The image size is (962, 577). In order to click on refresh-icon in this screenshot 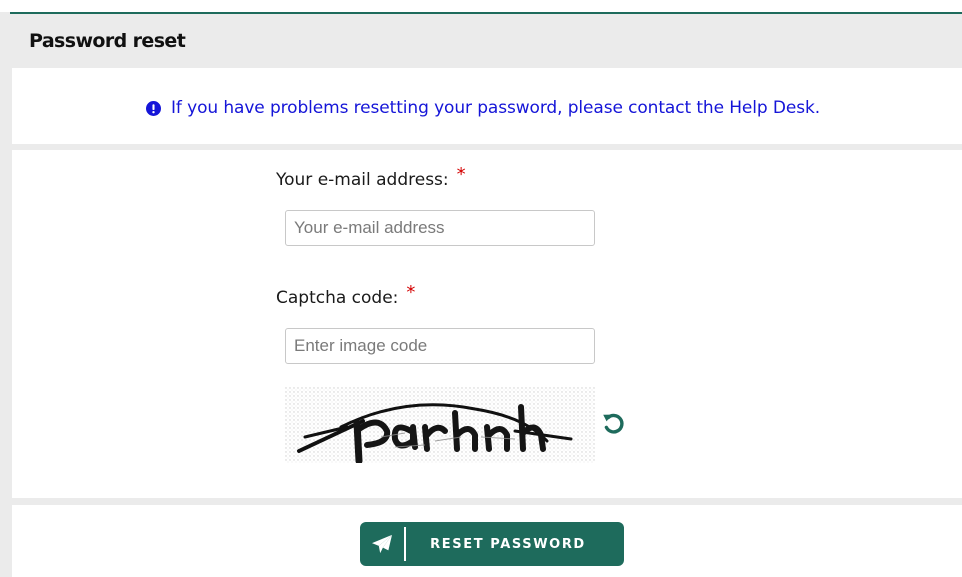, I will do `click(614, 424)`.